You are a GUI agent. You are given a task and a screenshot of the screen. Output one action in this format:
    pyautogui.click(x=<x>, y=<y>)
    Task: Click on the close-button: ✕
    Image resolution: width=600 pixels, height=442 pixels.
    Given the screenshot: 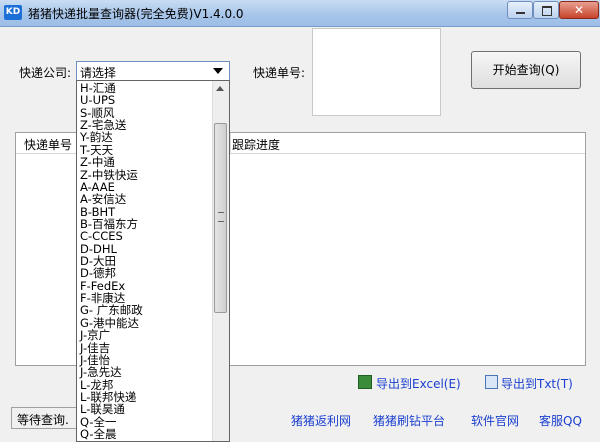 What is the action you would take?
    pyautogui.click(x=579, y=10)
    